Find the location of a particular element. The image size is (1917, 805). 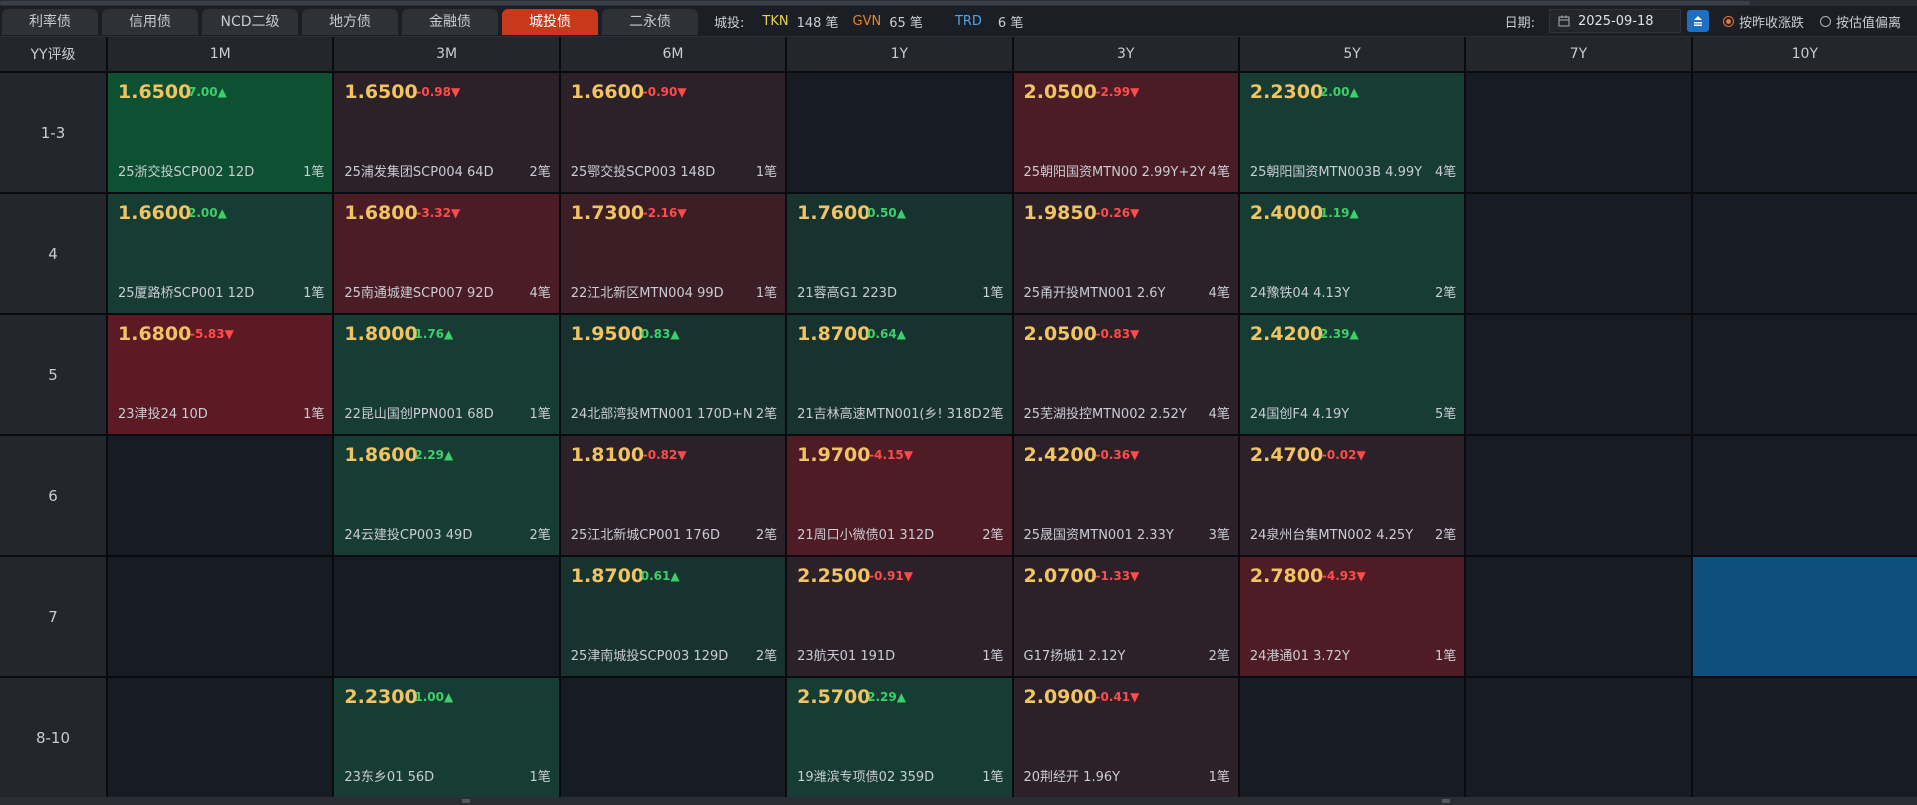

quote-cell: 1.8700 0.61▲ 25津南城投SCP003 129D 2笔 is located at coordinates (673, 616).